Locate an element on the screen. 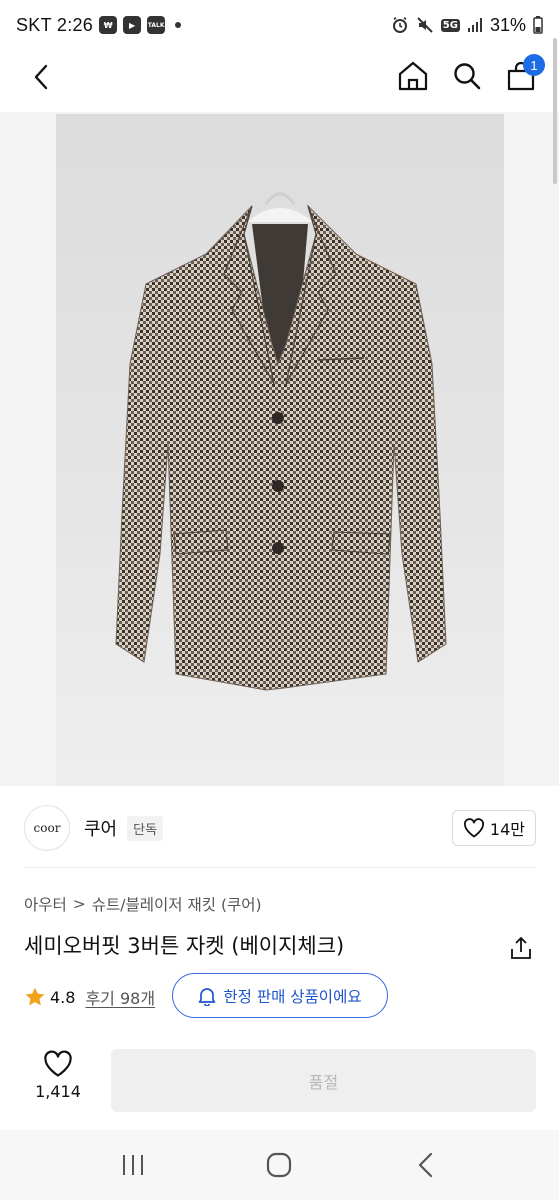 This screenshot has height=1200, width=559. limited-sale-button: 한정 판매 상품이에요 is located at coordinates (280, 995).